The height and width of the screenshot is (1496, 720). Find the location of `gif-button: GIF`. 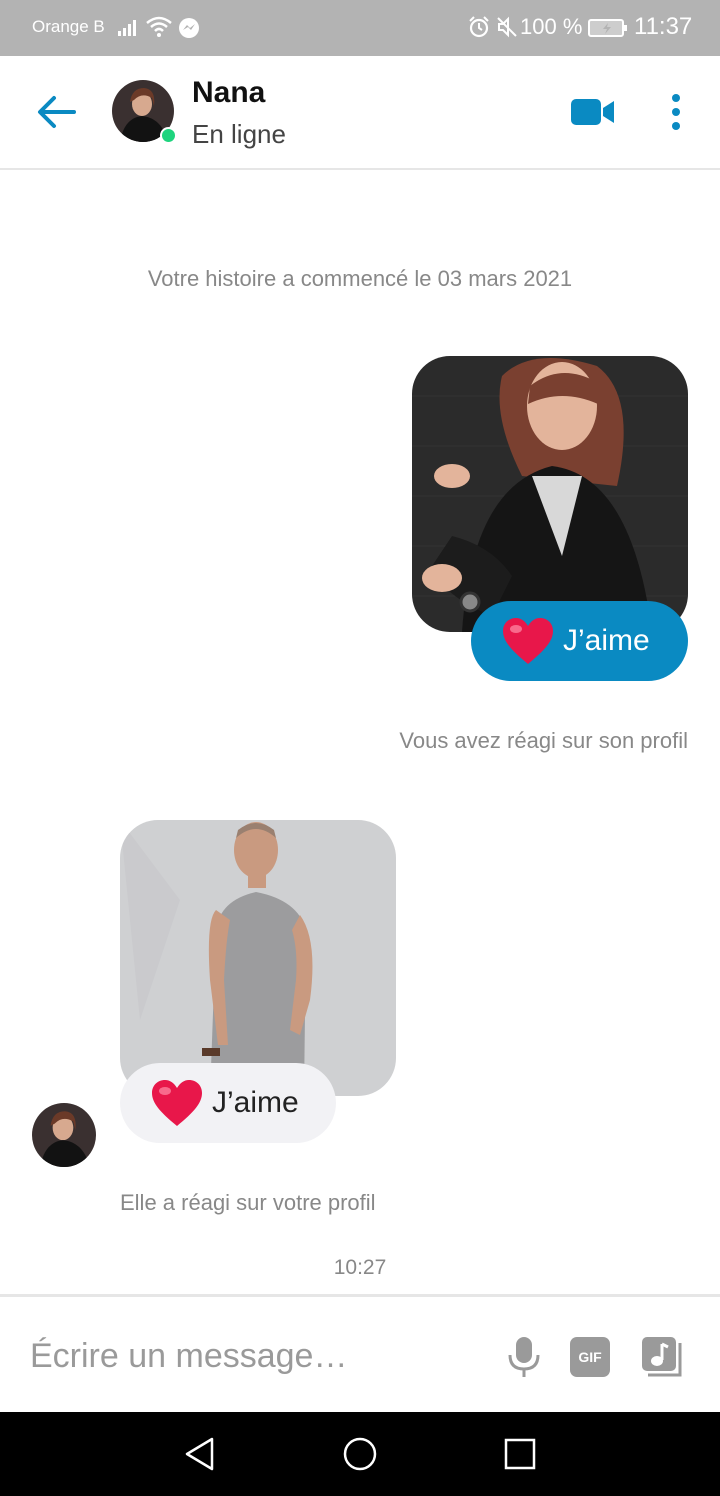

gif-button: GIF is located at coordinates (590, 1357).